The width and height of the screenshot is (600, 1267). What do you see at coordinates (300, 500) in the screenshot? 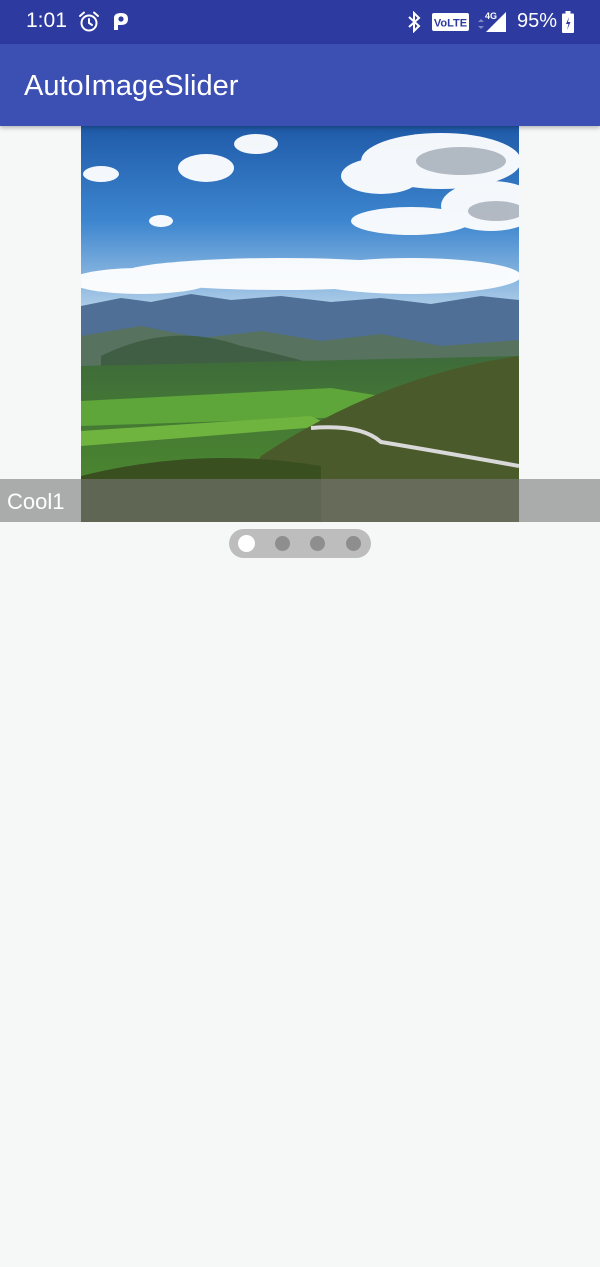
I see `slide-caption-bar: Cool1` at bounding box center [300, 500].